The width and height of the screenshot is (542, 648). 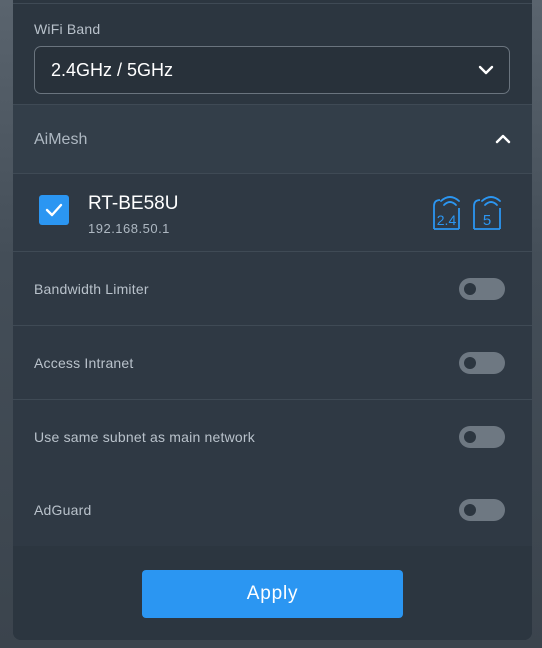 I want to click on band-5ghz-icon: 5, so click(x=487, y=213).